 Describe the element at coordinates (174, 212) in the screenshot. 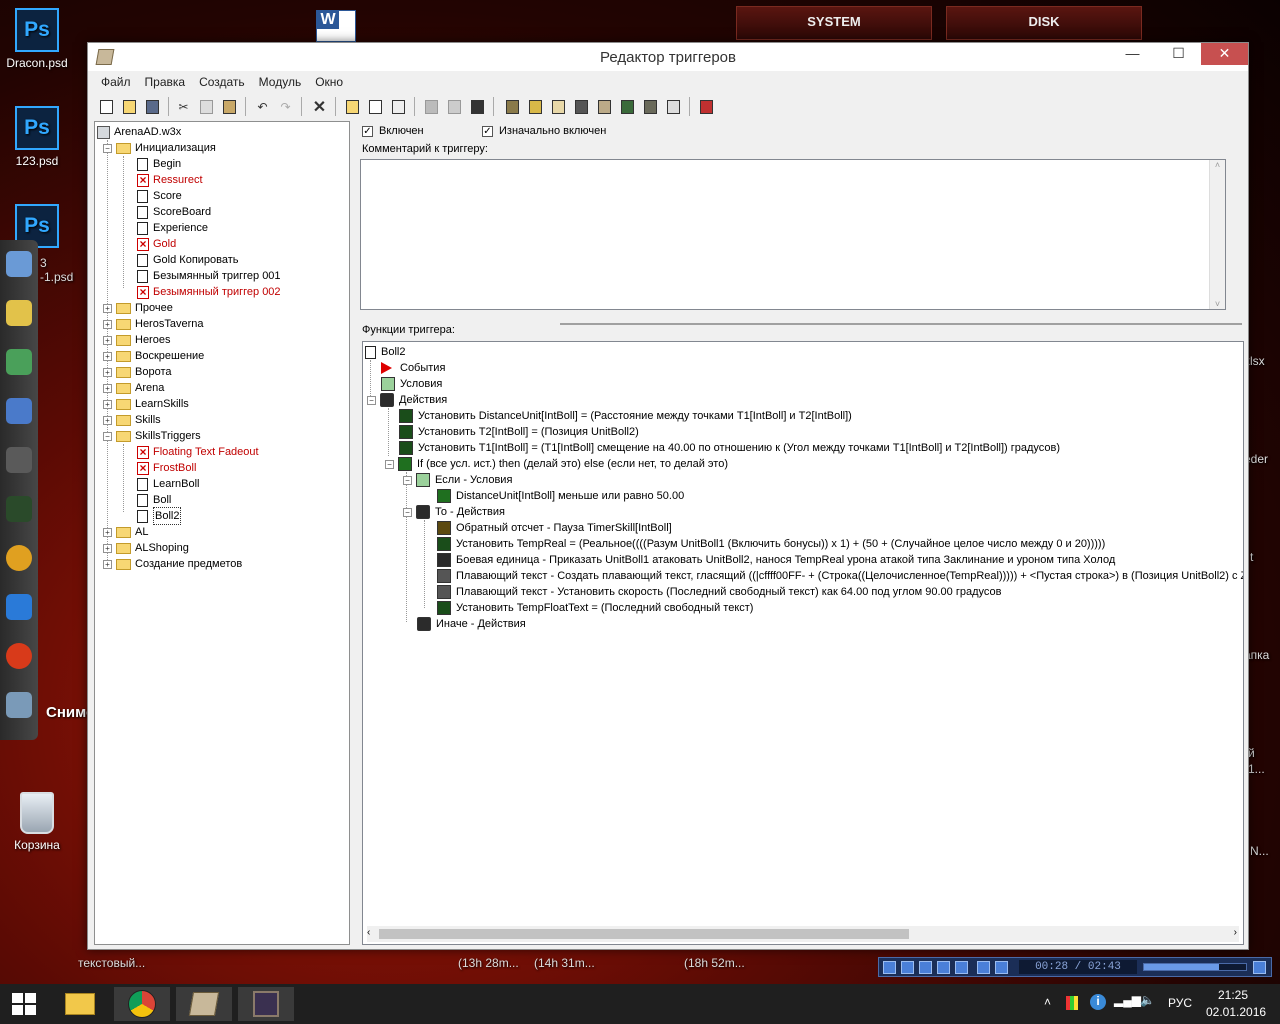

I see `tree-item: ScoreBoard` at that location.